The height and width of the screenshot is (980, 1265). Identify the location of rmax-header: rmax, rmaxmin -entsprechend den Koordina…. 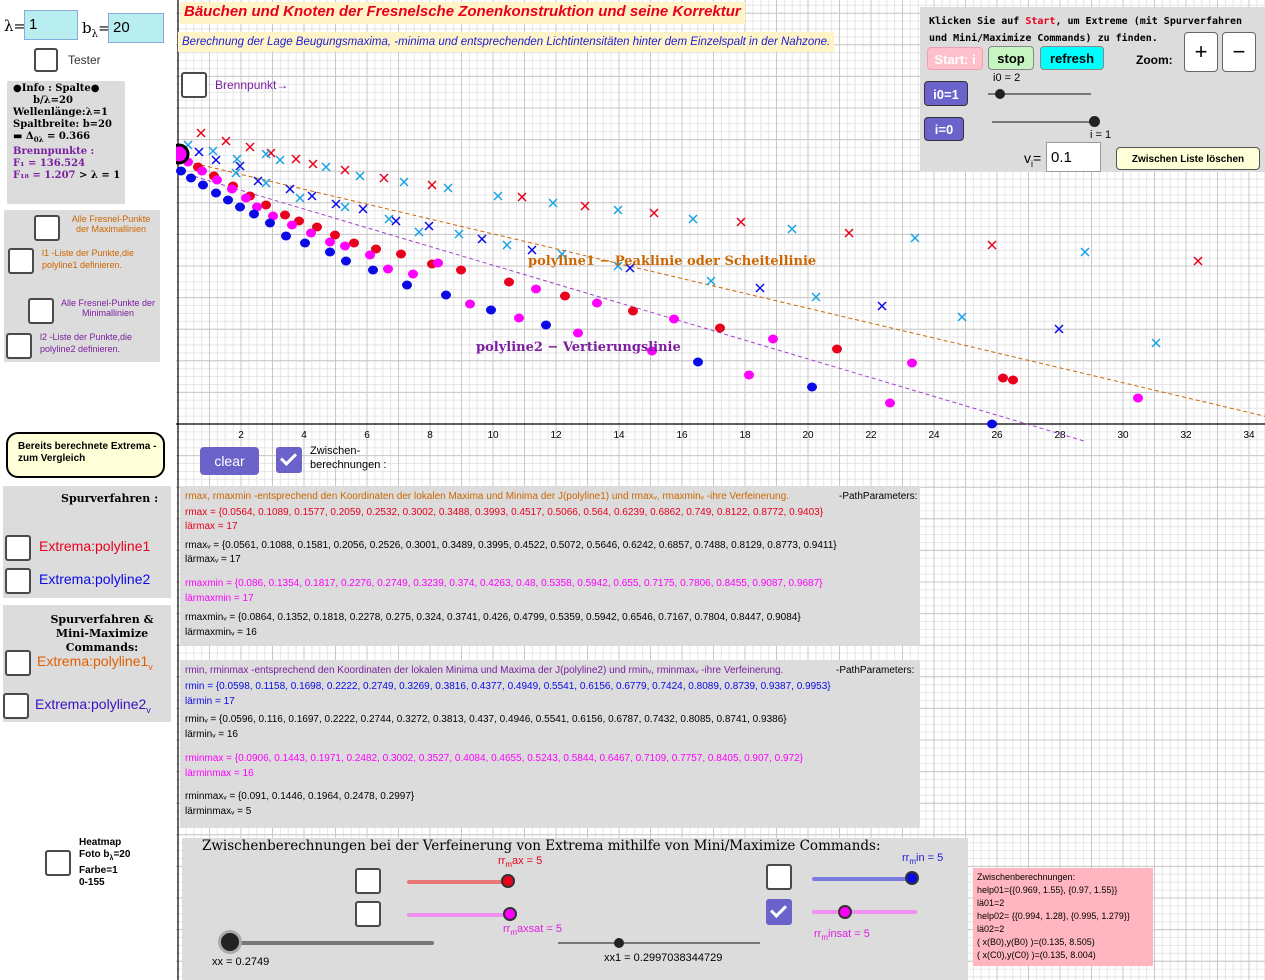
(487, 496).